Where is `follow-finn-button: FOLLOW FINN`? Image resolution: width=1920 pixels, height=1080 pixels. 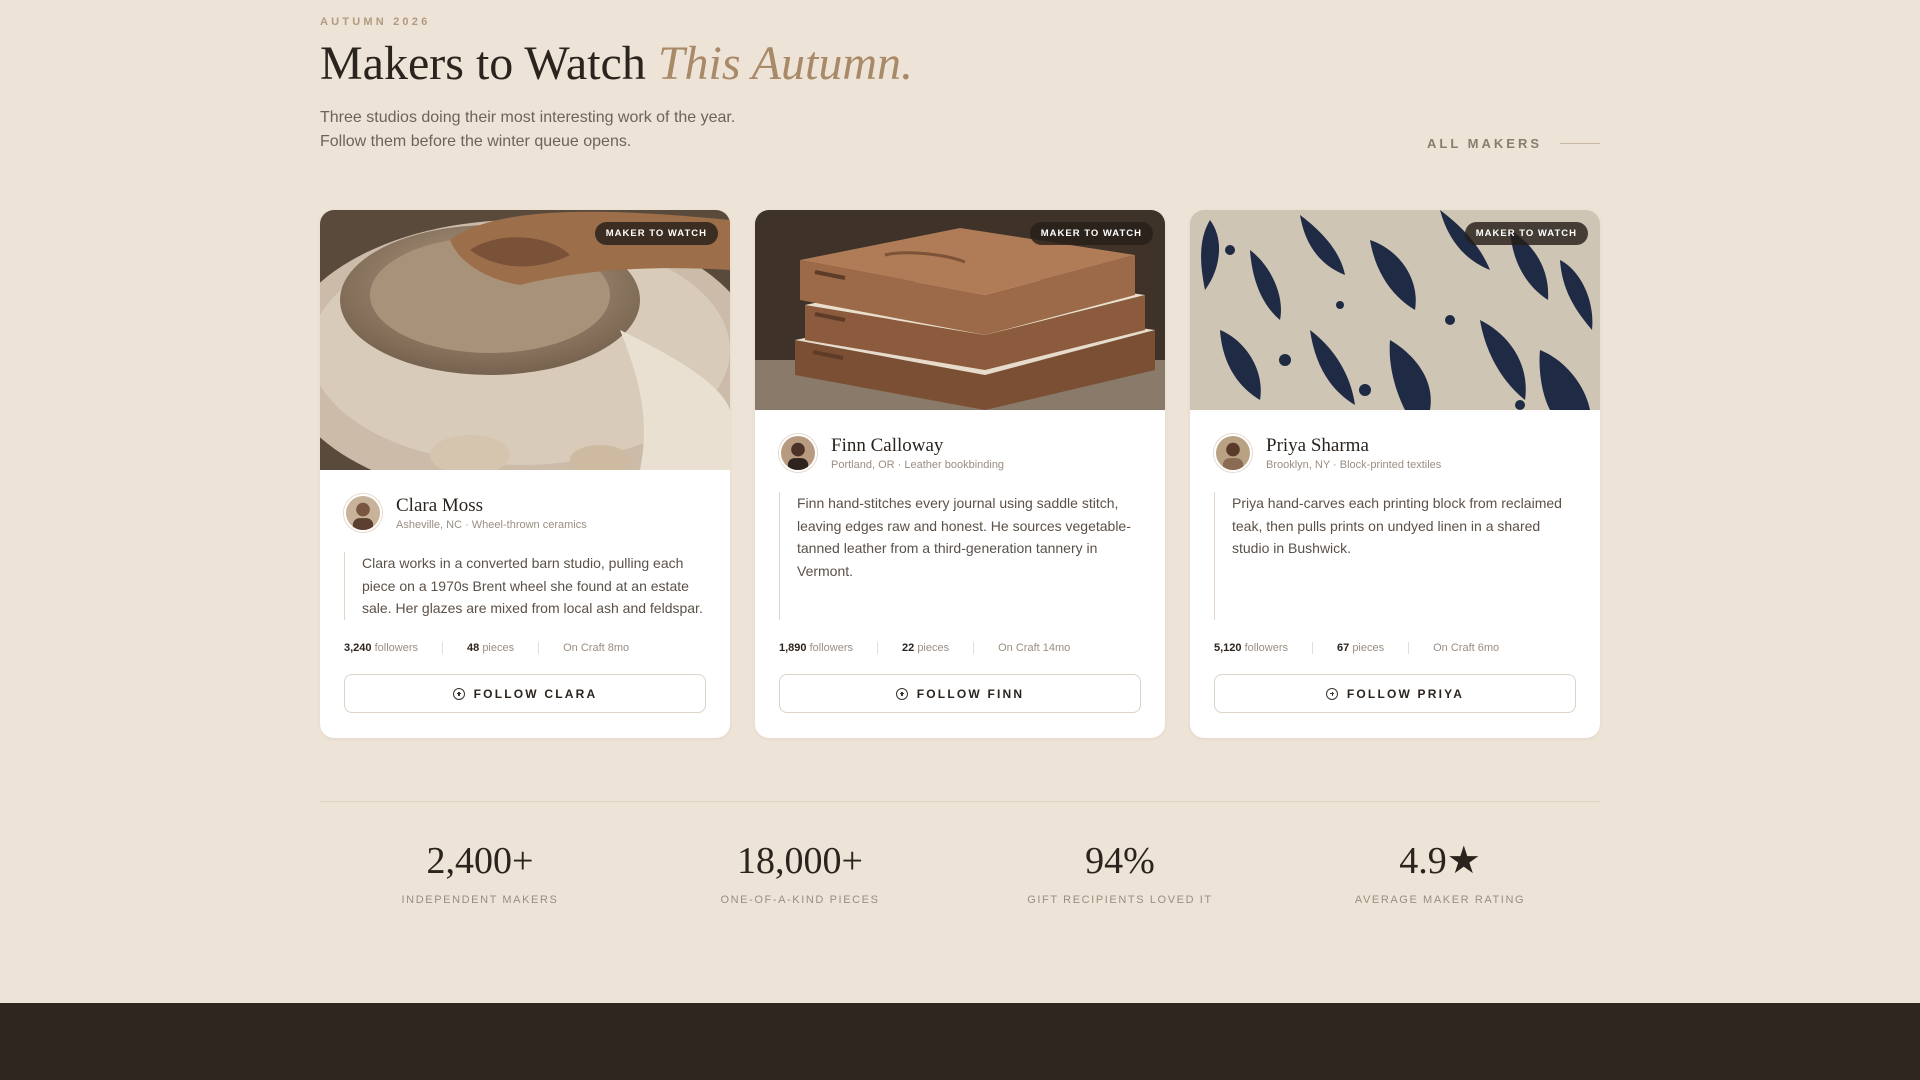
follow-finn-button: FOLLOW FINN is located at coordinates (960, 693).